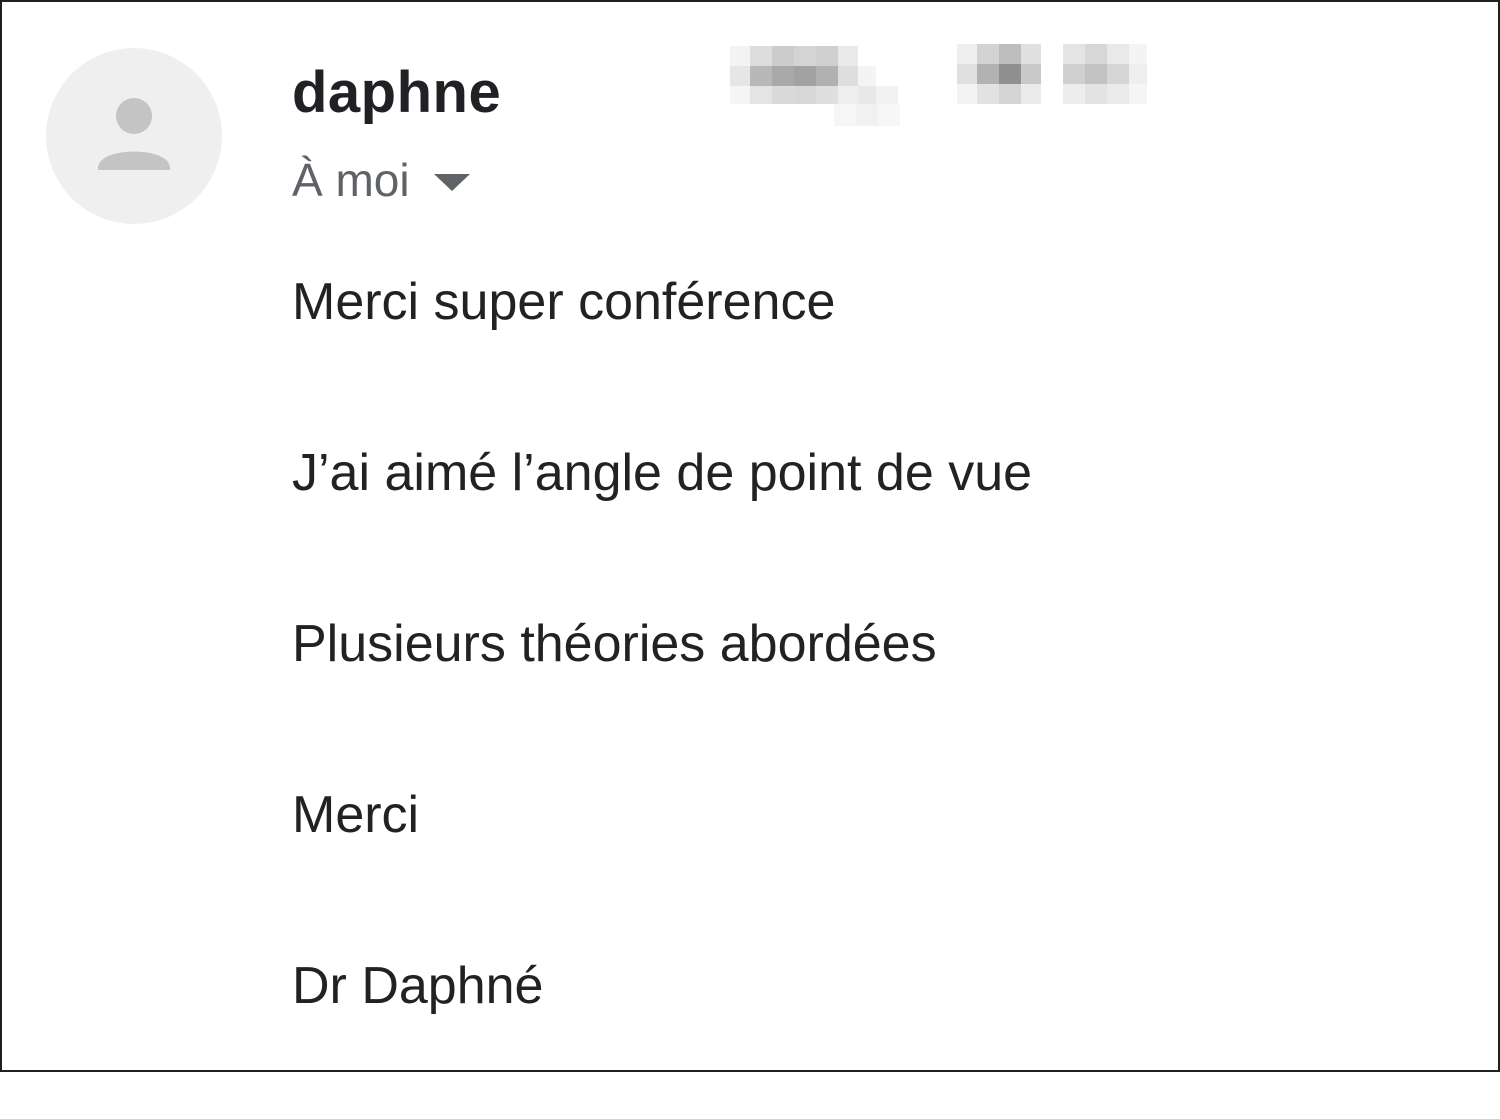  Describe the element at coordinates (614, 644) in the screenshot. I see `body-line-theories: Plusieurs théories abordées` at that location.